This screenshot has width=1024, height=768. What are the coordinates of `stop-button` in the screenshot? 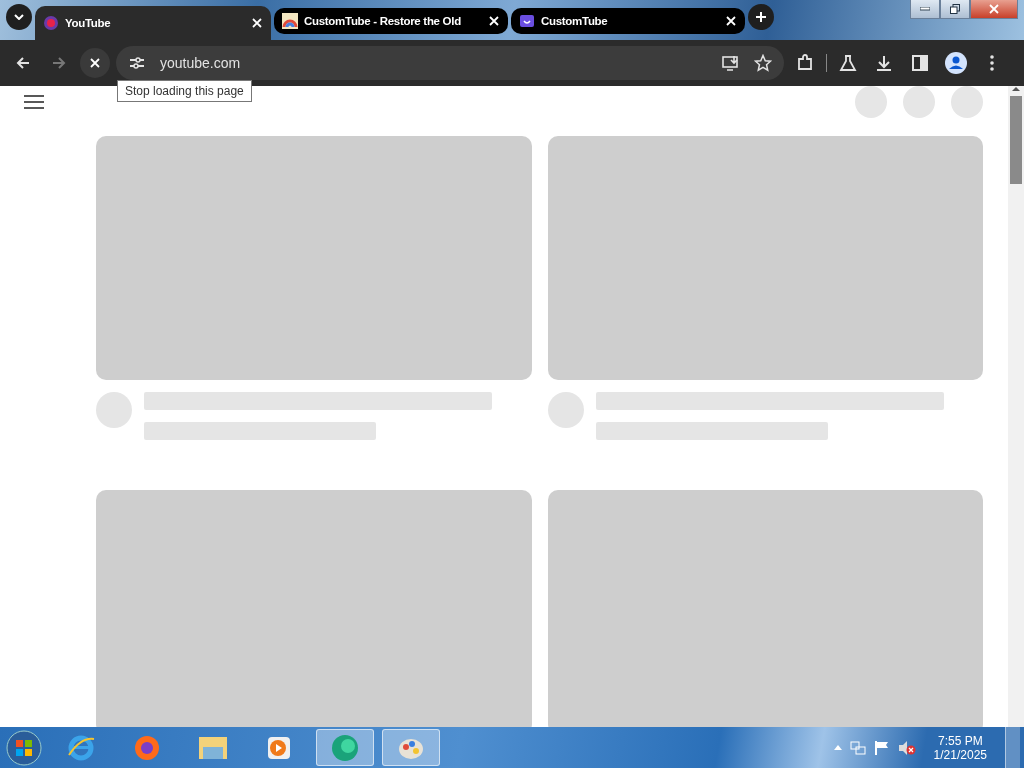 It's located at (95, 63).